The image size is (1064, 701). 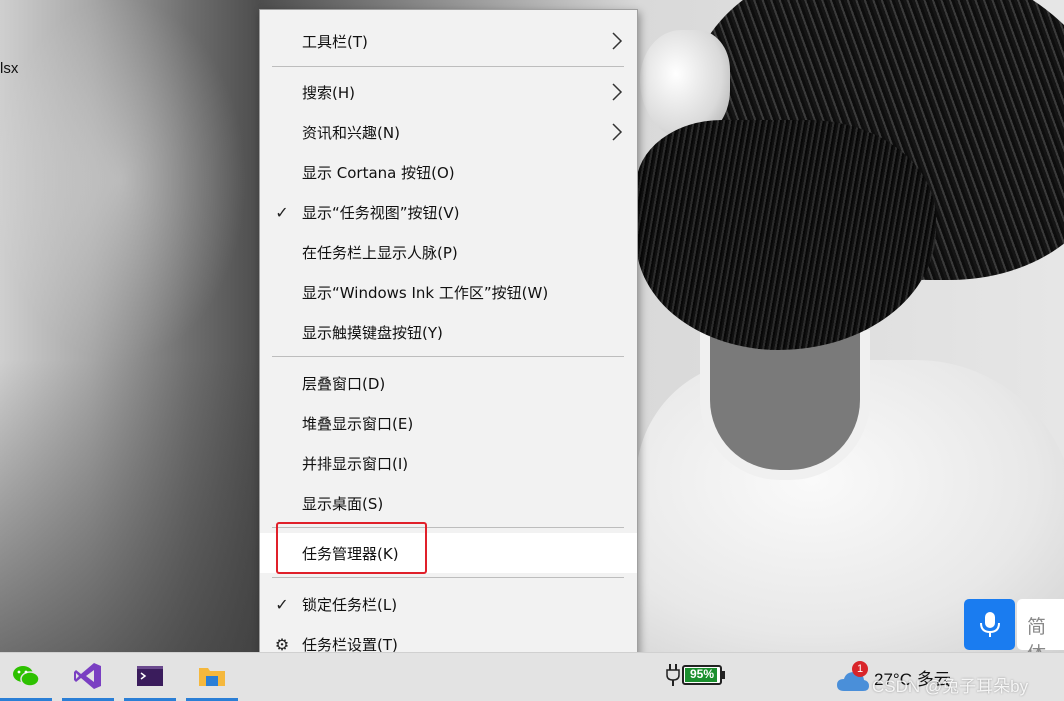 What do you see at coordinates (355, 463) in the screenshot?
I see `menu-item-label: 并排显示窗口(I)` at bounding box center [355, 463].